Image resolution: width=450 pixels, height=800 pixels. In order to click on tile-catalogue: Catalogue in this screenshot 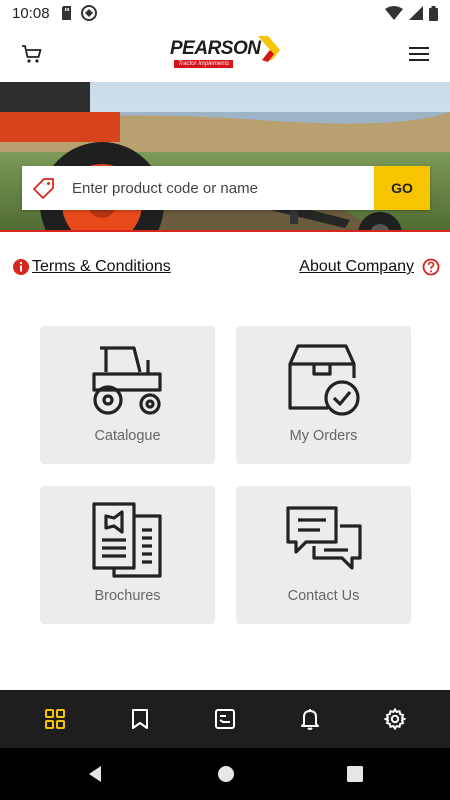, I will do `click(127, 395)`.